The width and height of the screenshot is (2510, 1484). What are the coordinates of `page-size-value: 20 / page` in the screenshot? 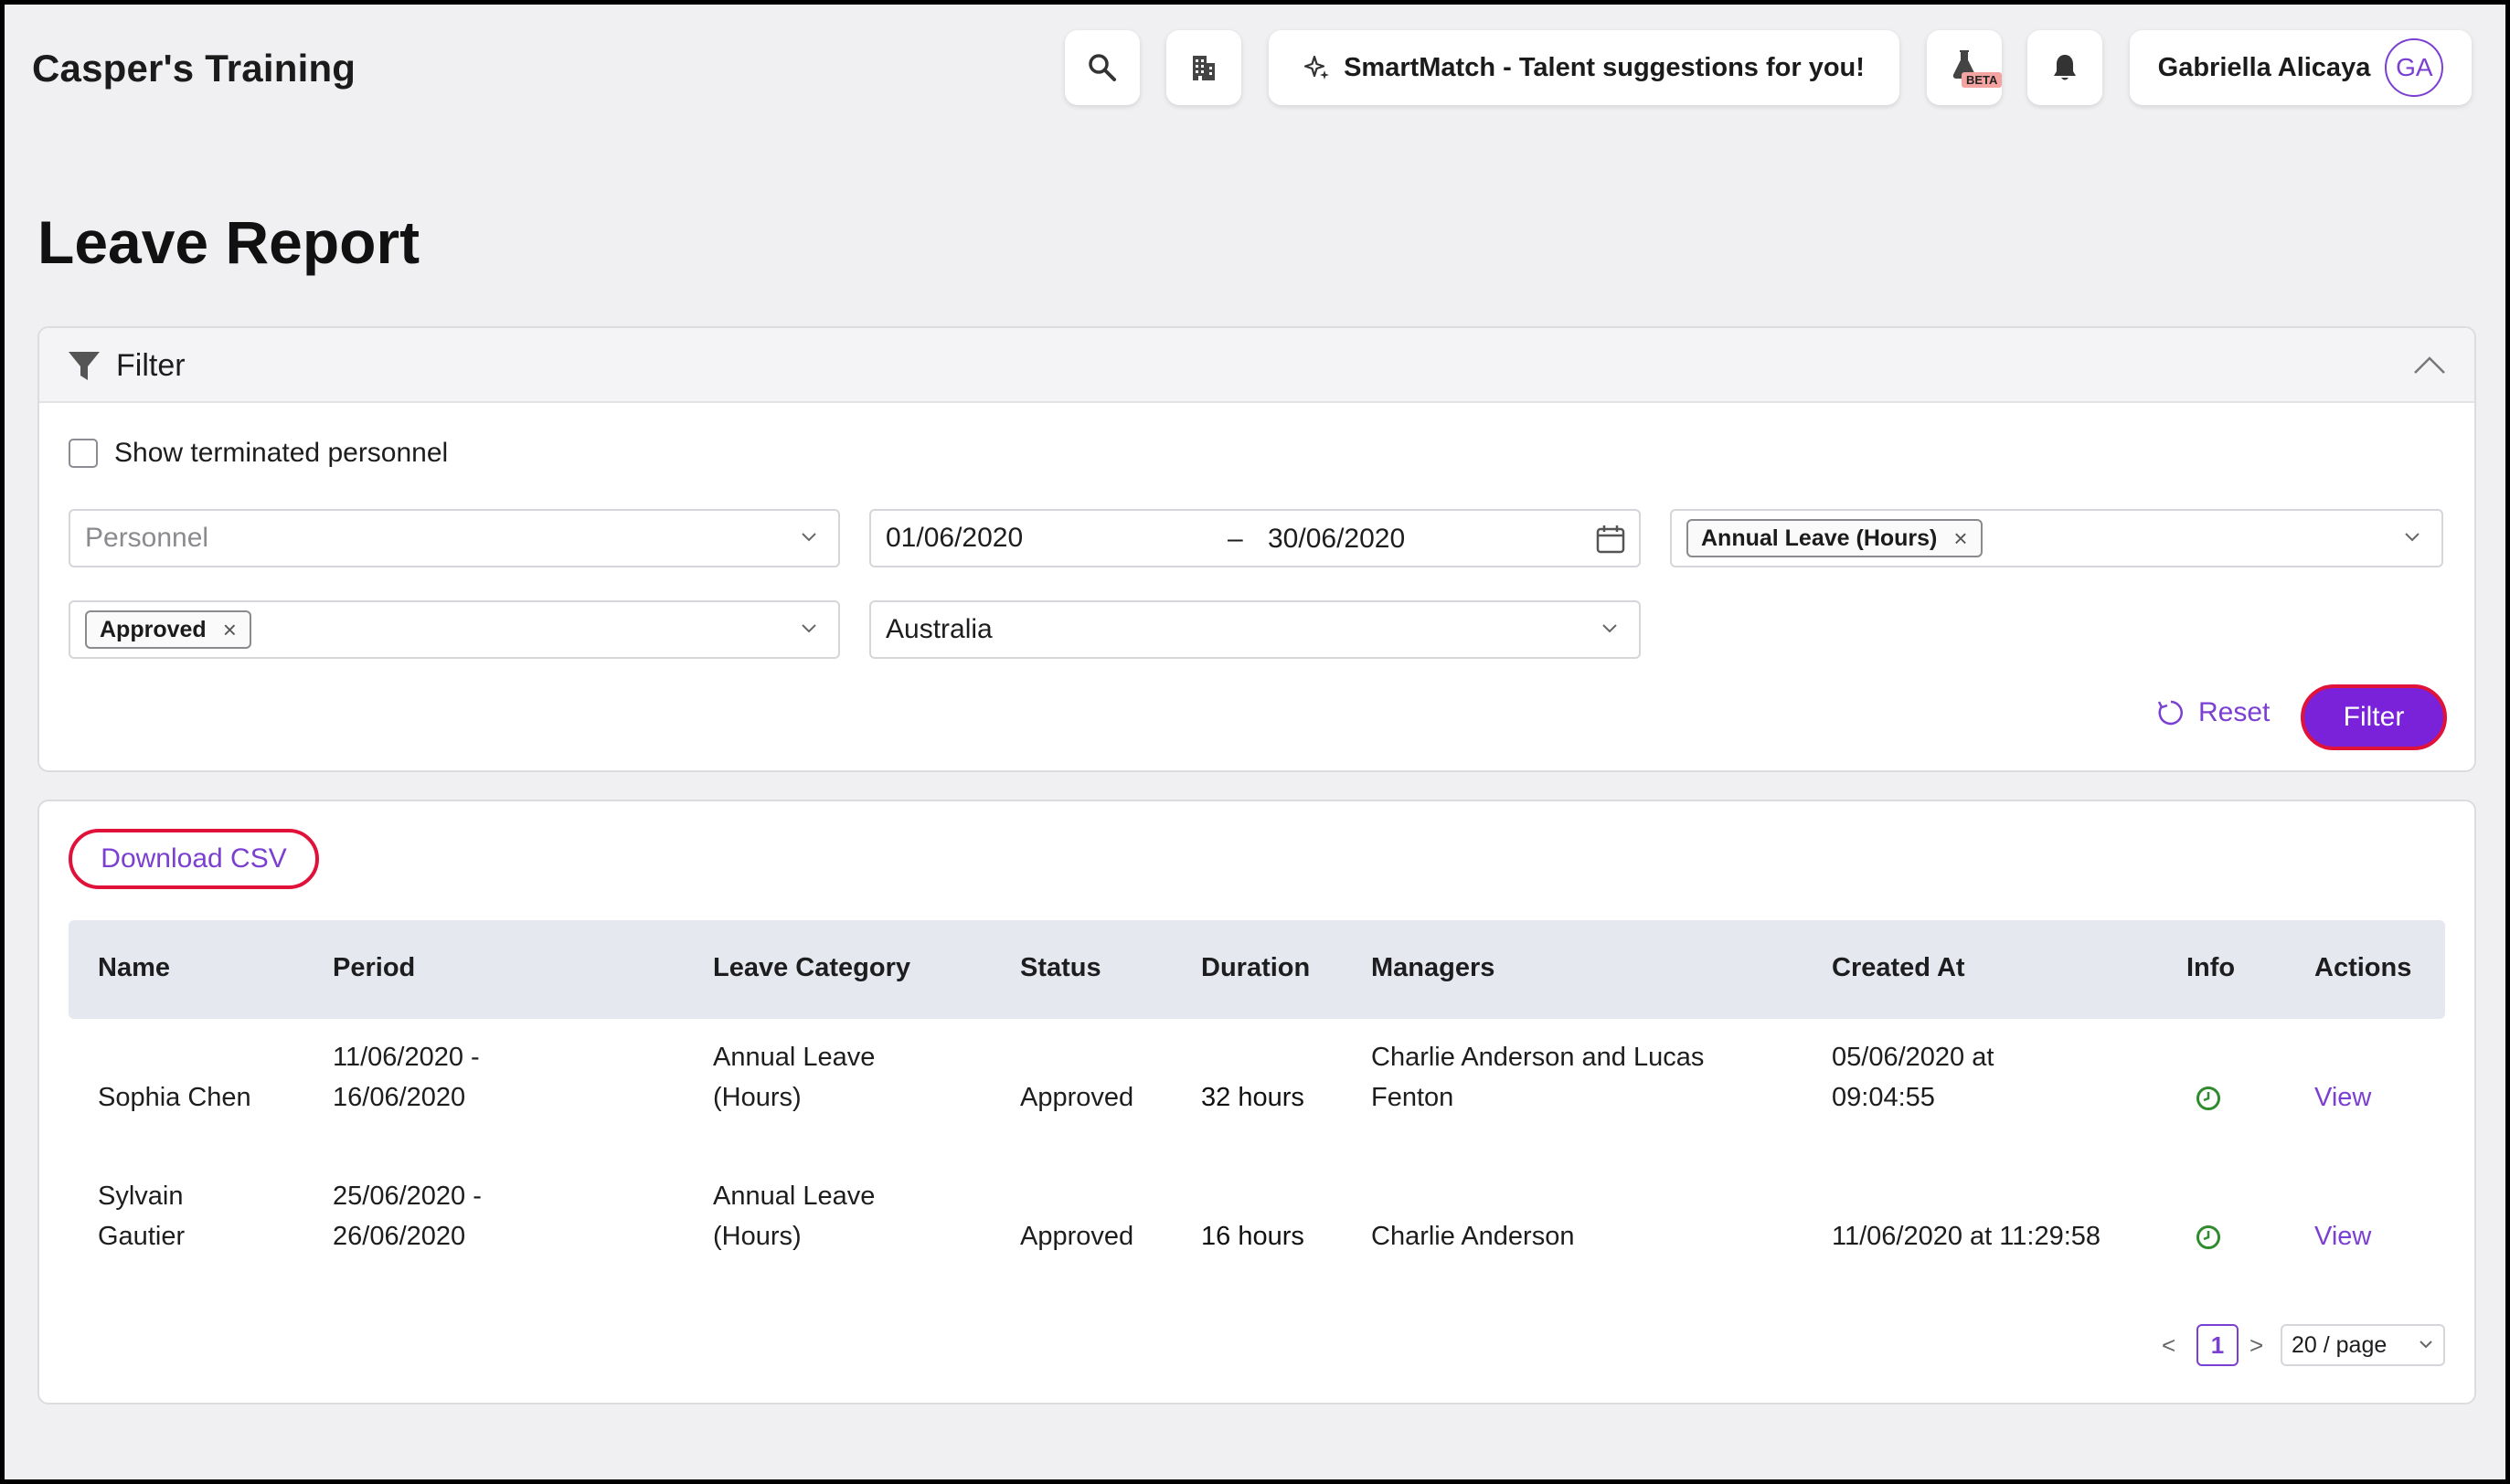 It's located at (2340, 1344).